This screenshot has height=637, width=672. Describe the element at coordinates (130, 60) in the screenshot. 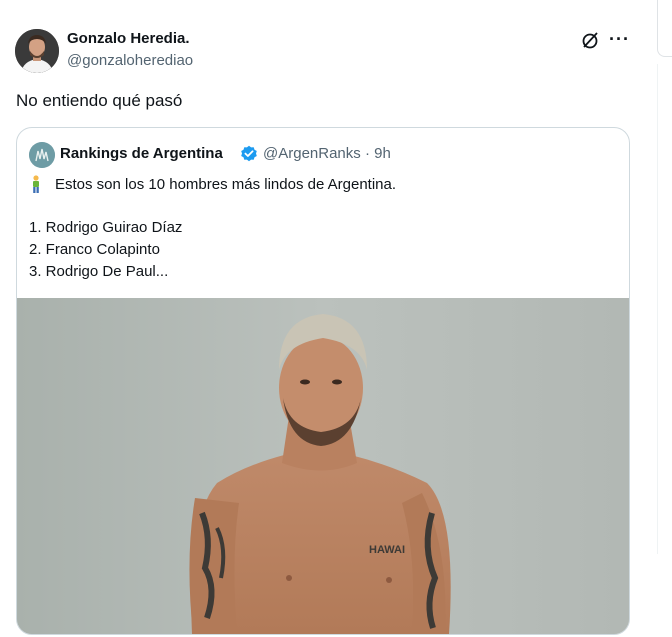

I see `author-handle: @gonzaloherediao` at that location.